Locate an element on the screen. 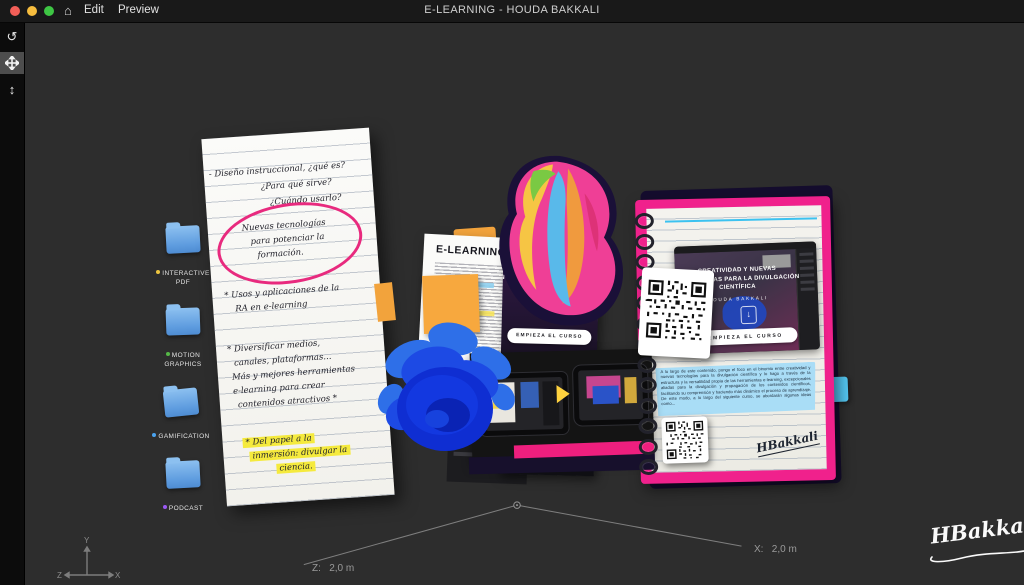  qr-code-card is located at coordinates (676, 313).